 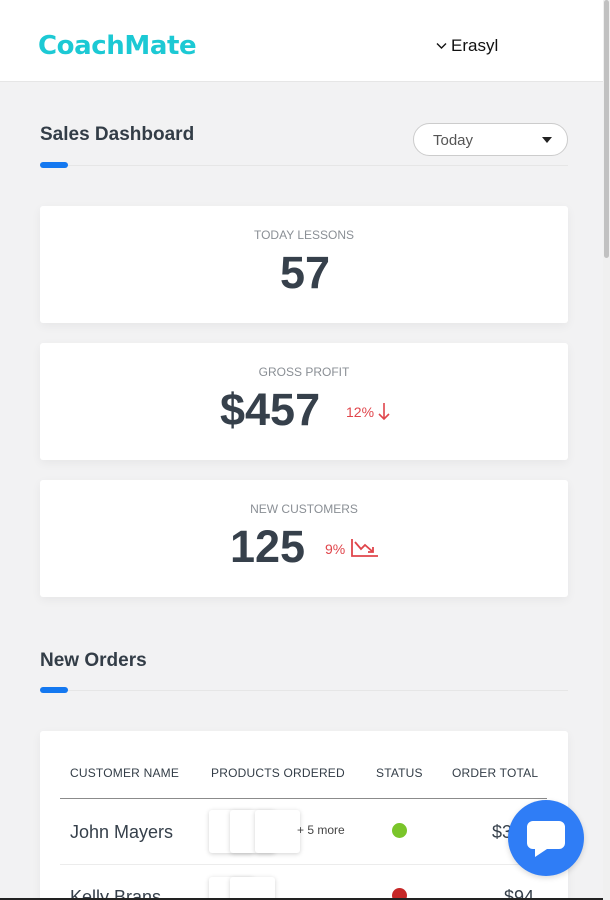 What do you see at coordinates (490, 139) in the screenshot?
I see `period-select: Today` at bounding box center [490, 139].